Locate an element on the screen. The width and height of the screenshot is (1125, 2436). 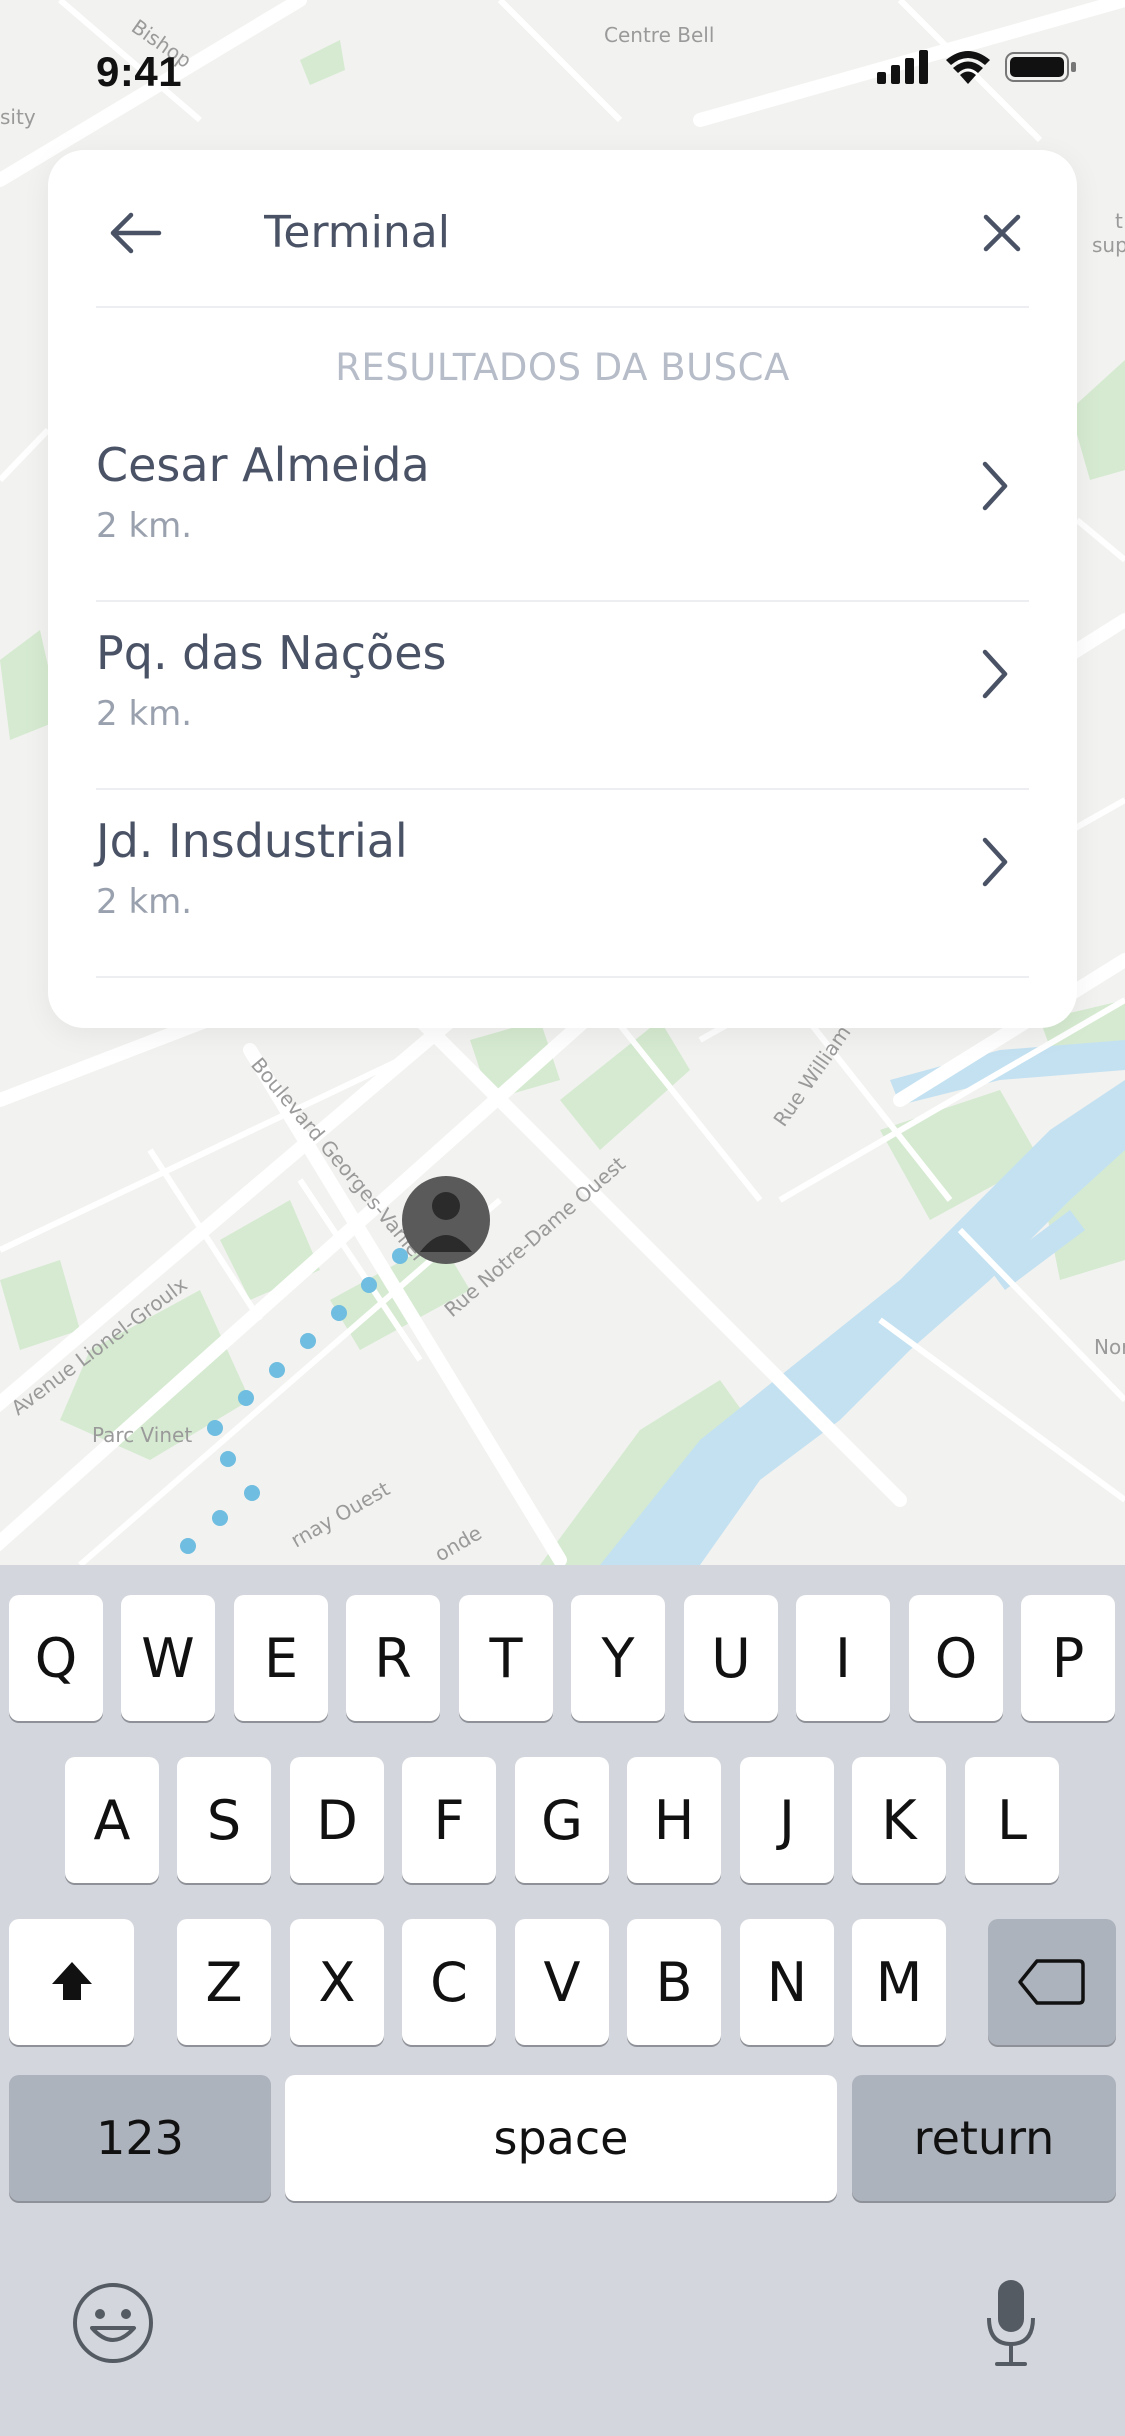
close-icon is located at coordinates (1002, 233).